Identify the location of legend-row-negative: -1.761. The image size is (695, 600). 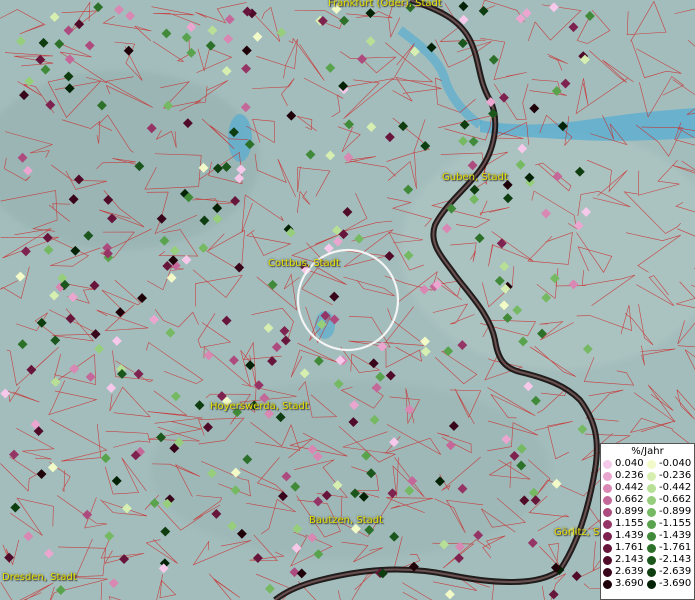
(669, 548).